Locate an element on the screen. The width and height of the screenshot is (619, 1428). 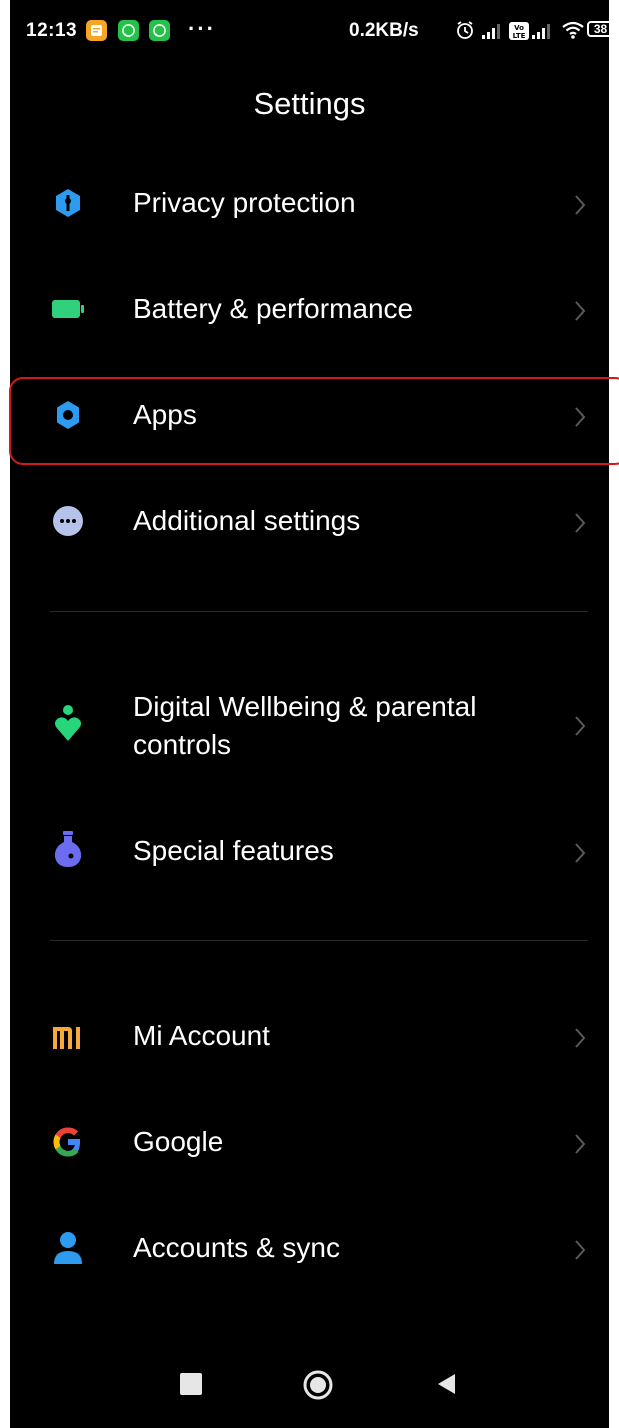
flask-icon is located at coordinates (68, 849).